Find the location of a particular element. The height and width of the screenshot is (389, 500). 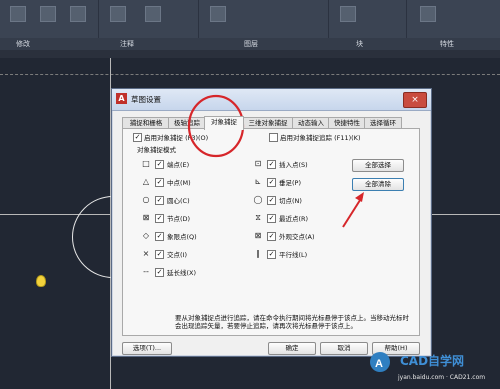

enable-snap-checkbox: ✓ is located at coordinates (137, 137).